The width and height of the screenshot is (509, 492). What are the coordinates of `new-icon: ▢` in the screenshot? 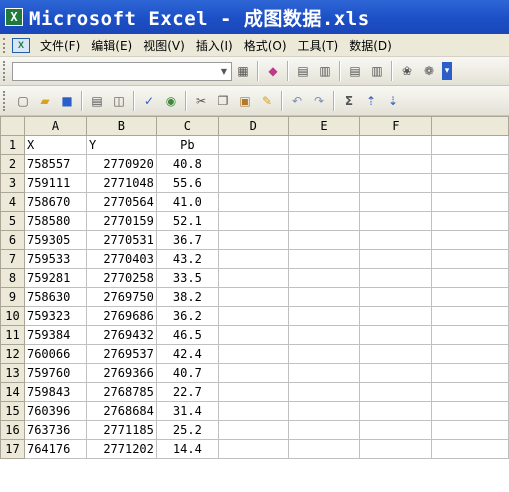 It's located at (23, 101).